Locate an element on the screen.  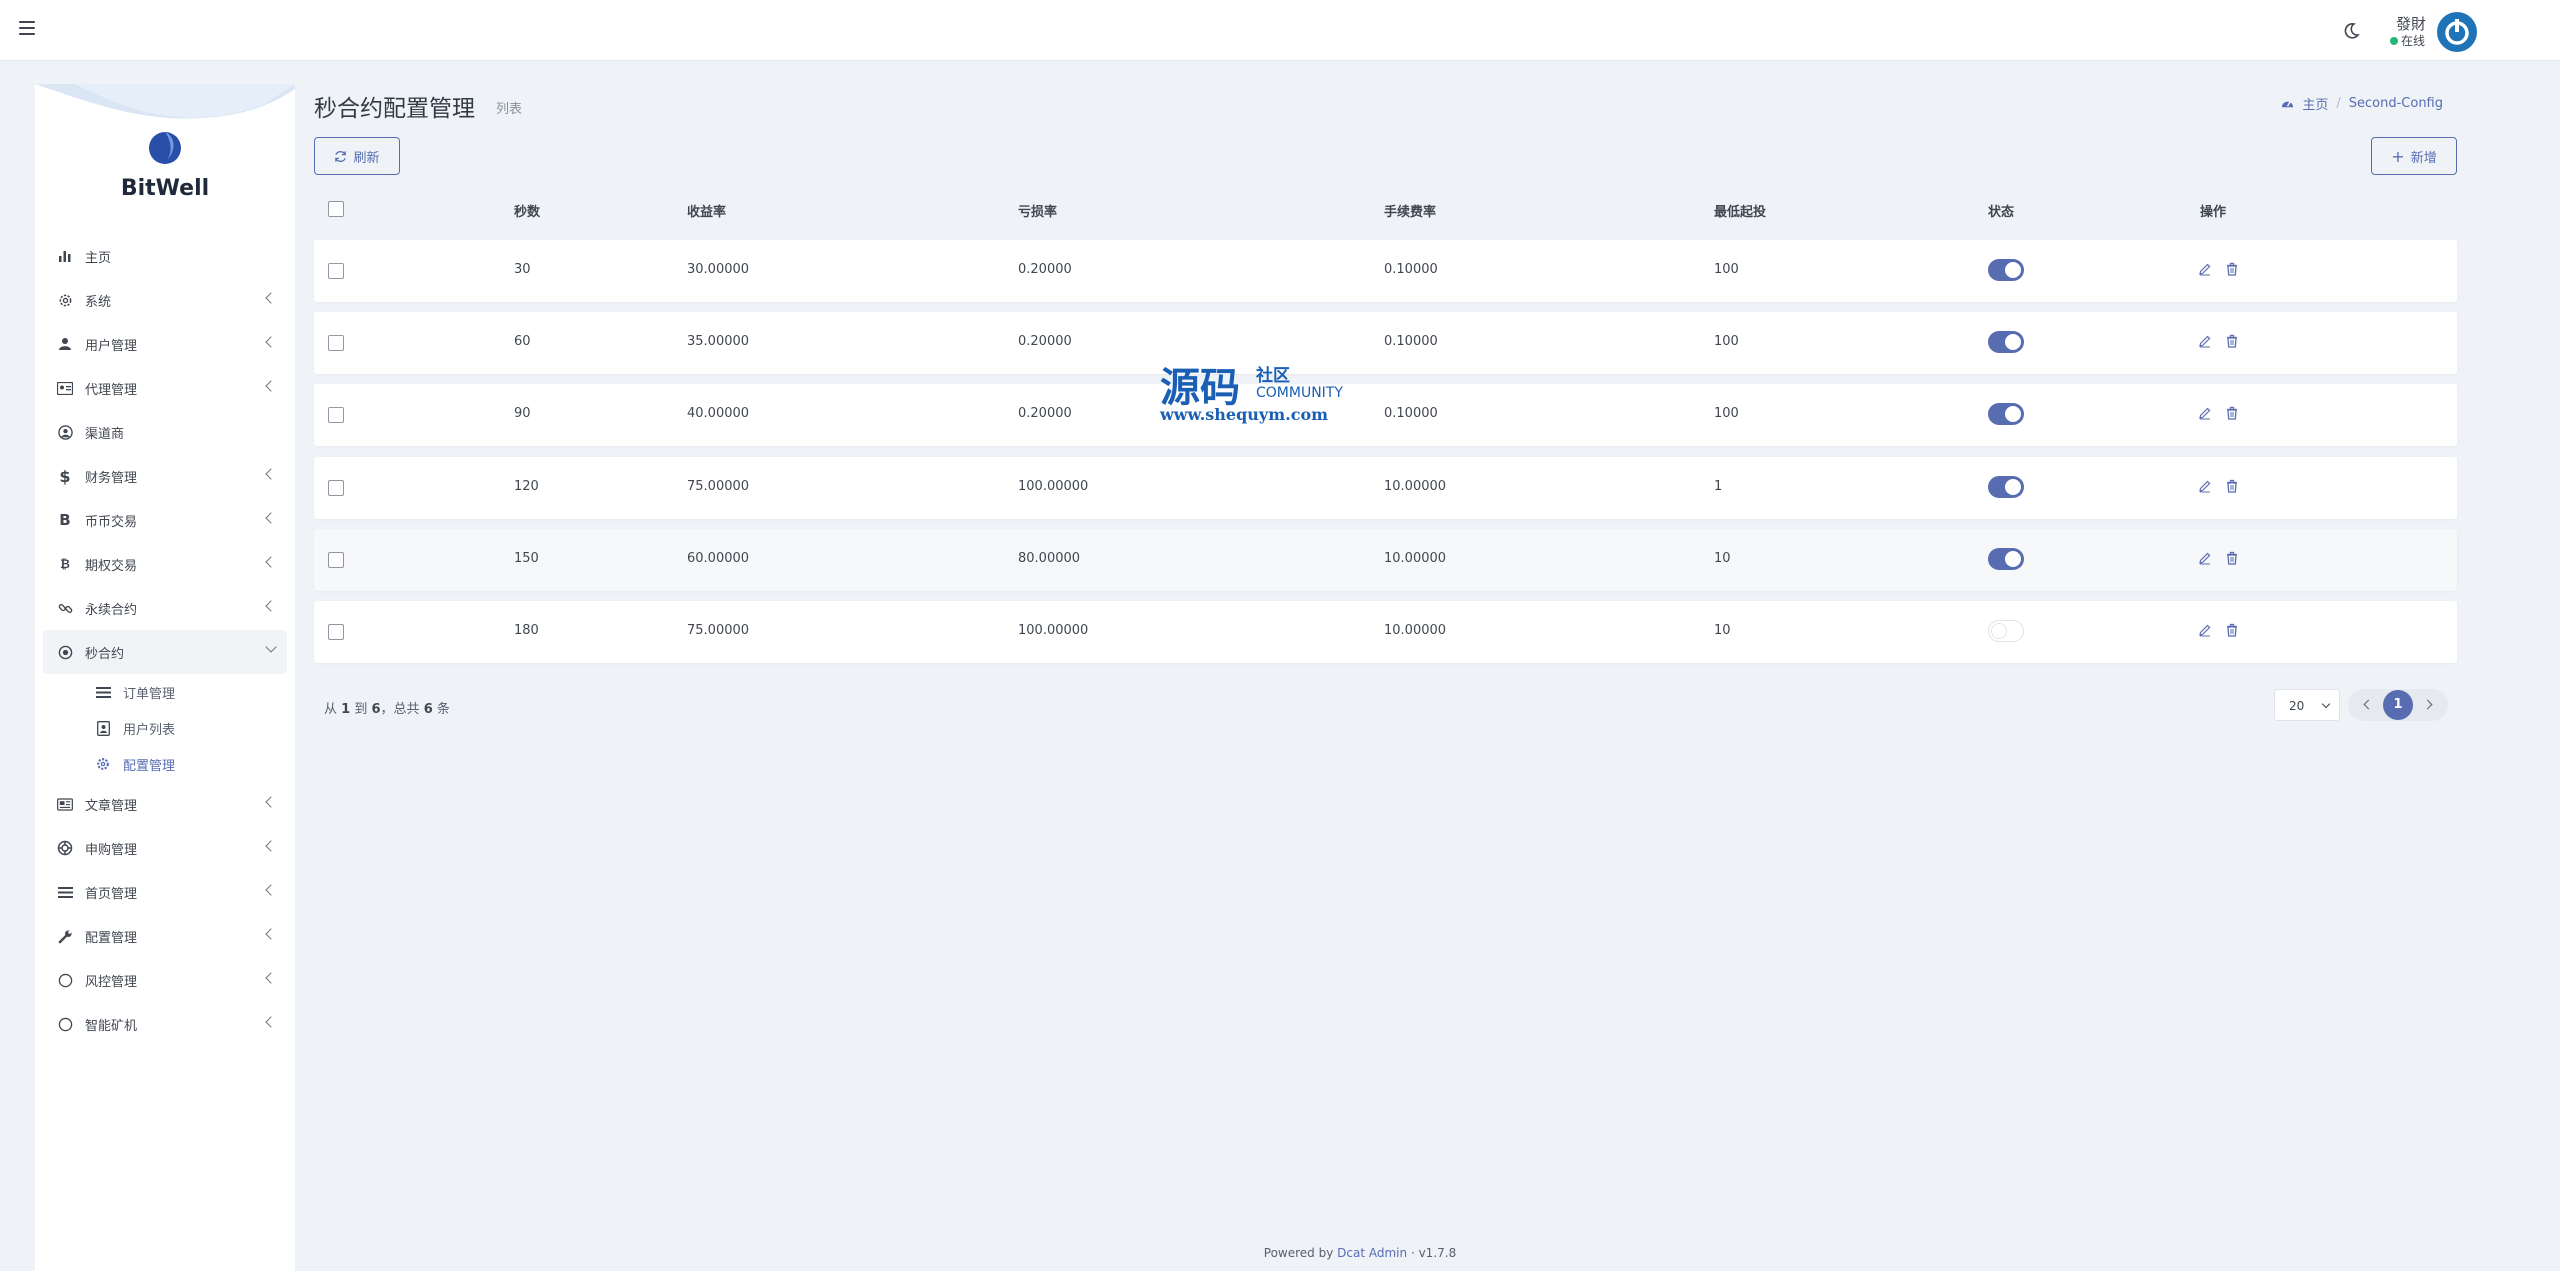
sidebar-item-options: ₿ 期权交易 is located at coordinates (165, 564).